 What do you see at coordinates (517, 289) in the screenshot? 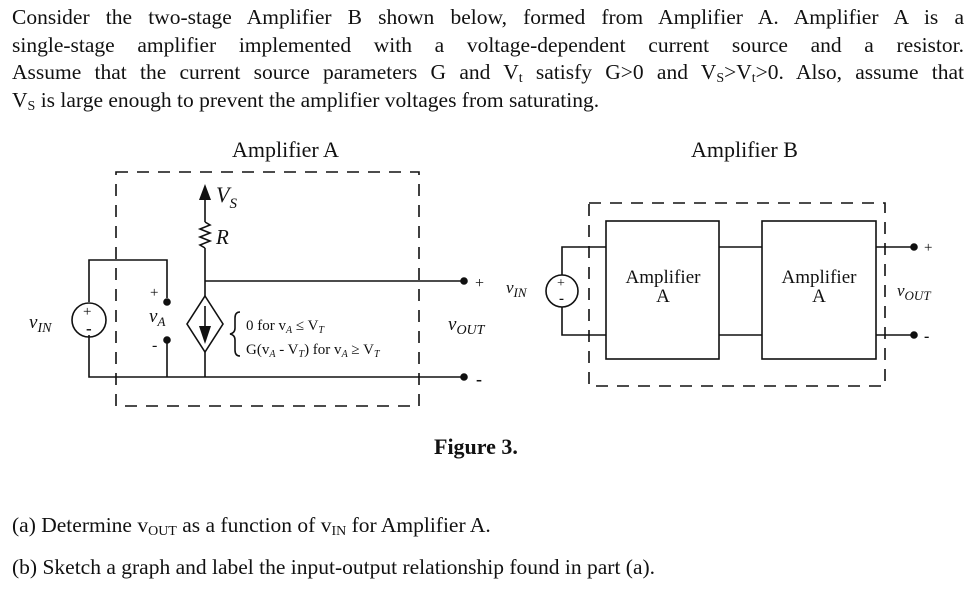
I see `b-vin-label: vIN` at bounding box center [517, 289].